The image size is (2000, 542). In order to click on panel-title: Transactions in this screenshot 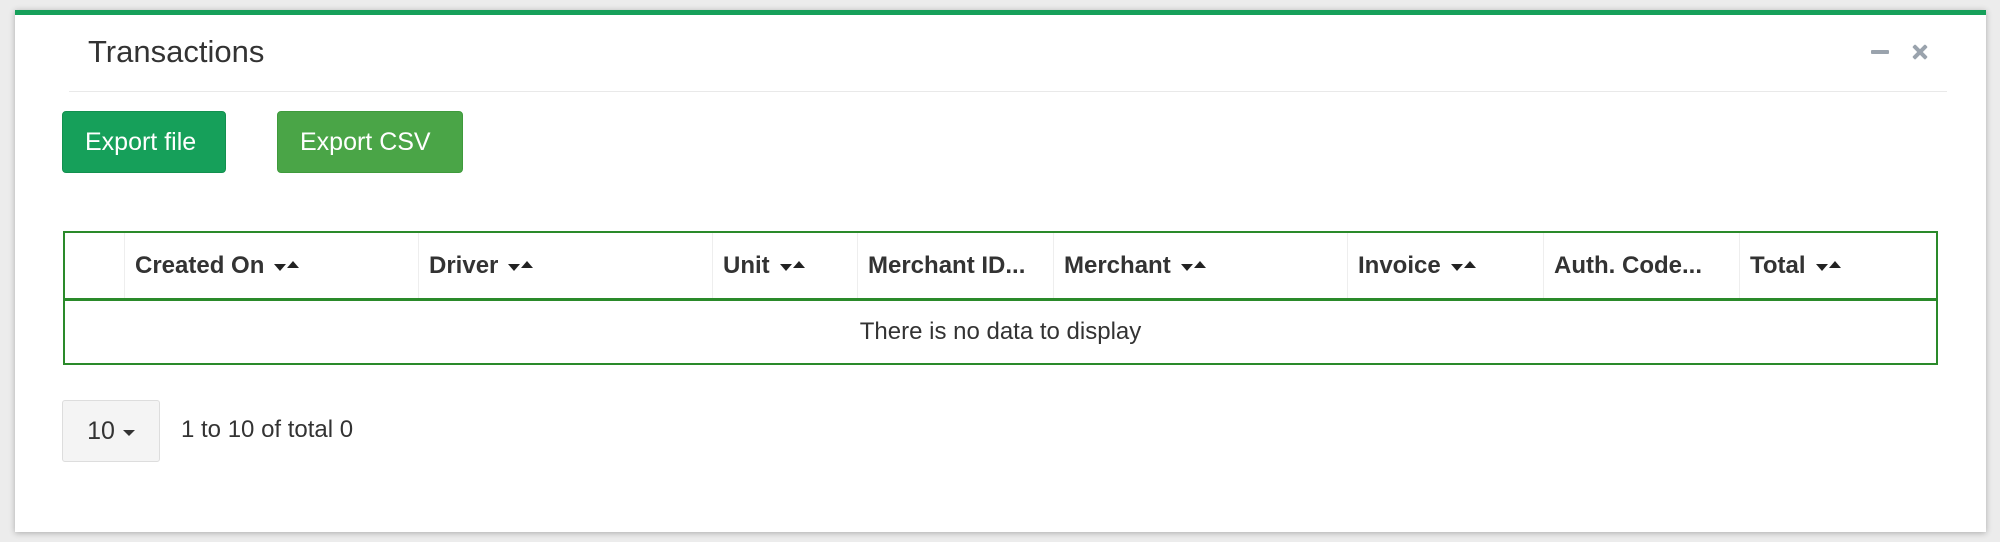, I will do `click(176, 51)`.